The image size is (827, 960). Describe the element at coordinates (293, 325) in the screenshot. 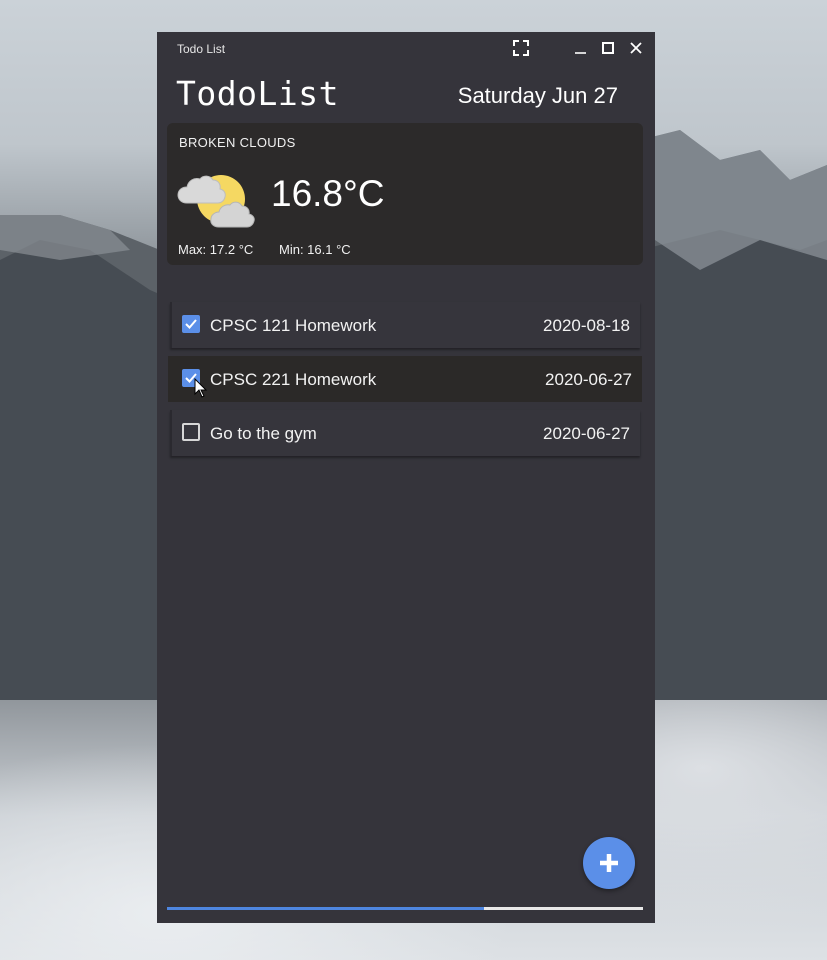

I see `todo-text: CPSC 121 Homework` at that location.